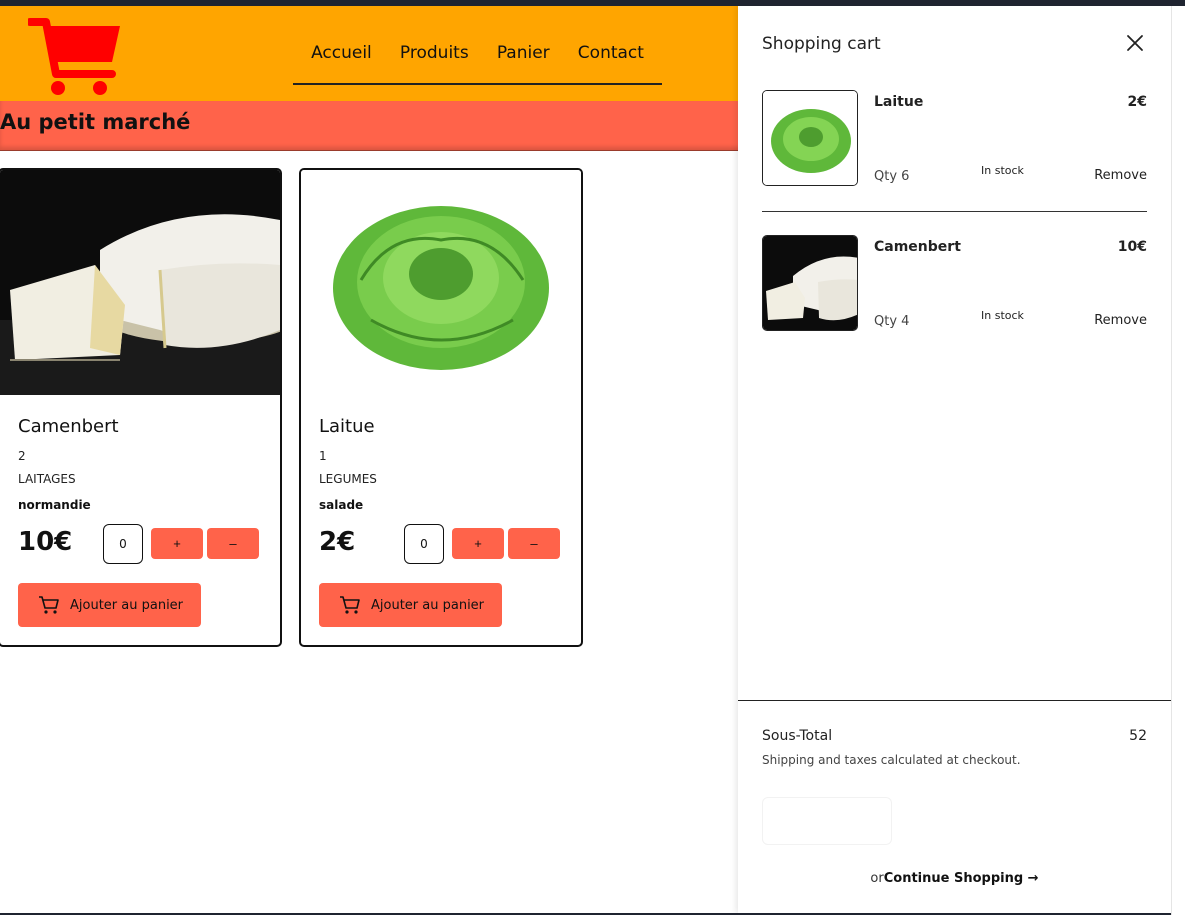 The height and width of the screenshot is (915, 1185). Describe the element at coordinates (611, 53) in the screenshot. I see `nav-contact: Contact` at that location.